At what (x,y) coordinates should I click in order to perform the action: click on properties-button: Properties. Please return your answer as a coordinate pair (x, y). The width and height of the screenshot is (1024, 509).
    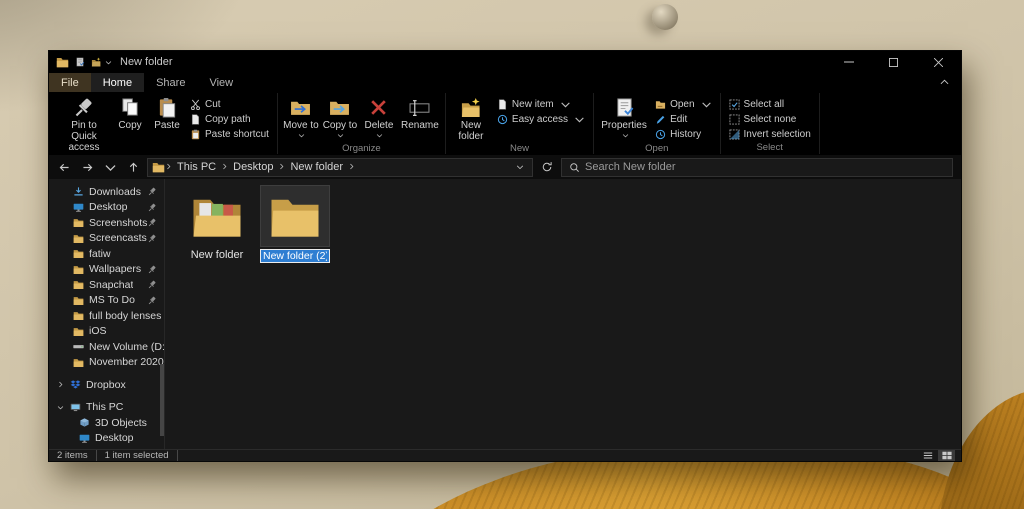
    Looking at the image, I should click on (624, 118).